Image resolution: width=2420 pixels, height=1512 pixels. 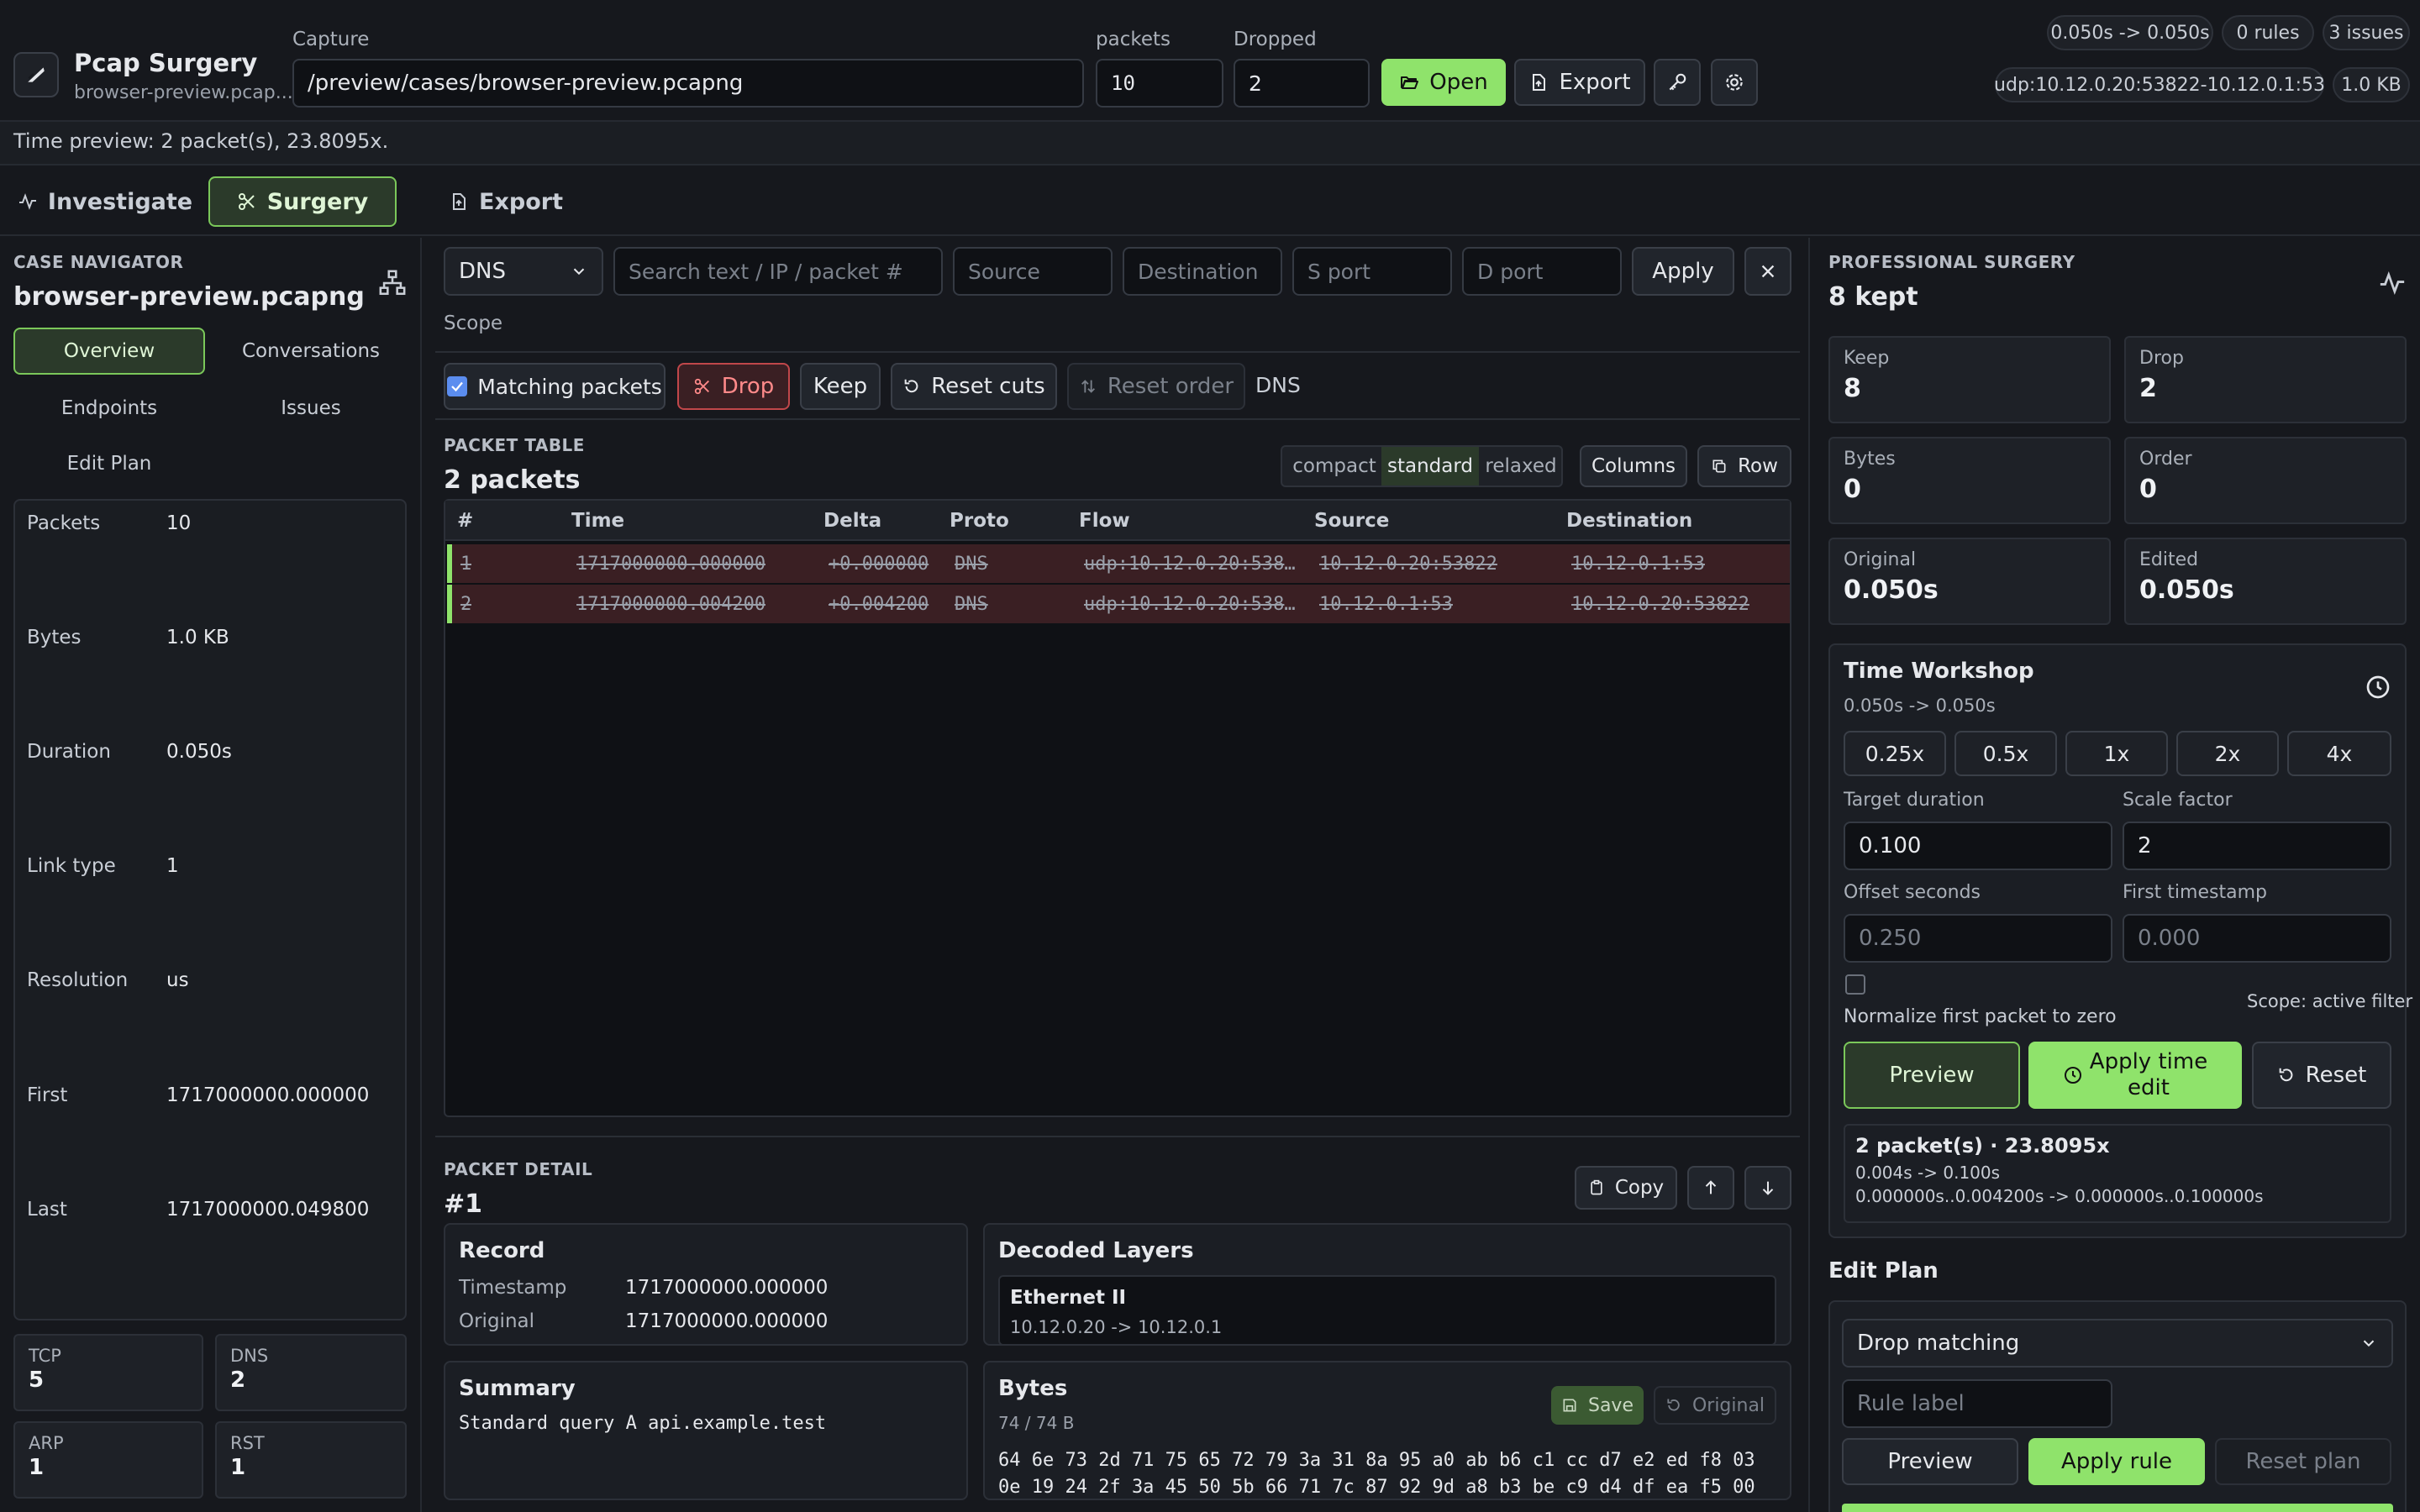 I want to click on tab-surgery: Surgery, so click(x=302, y=201).